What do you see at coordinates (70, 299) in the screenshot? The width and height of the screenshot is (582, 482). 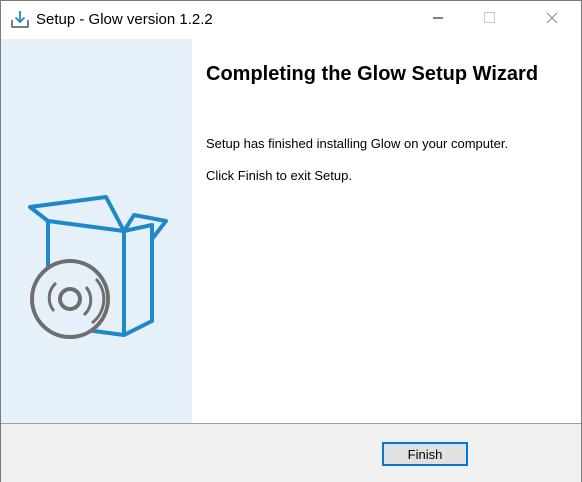 I see `cd-disc-icon` at bounding box center [70, 299].